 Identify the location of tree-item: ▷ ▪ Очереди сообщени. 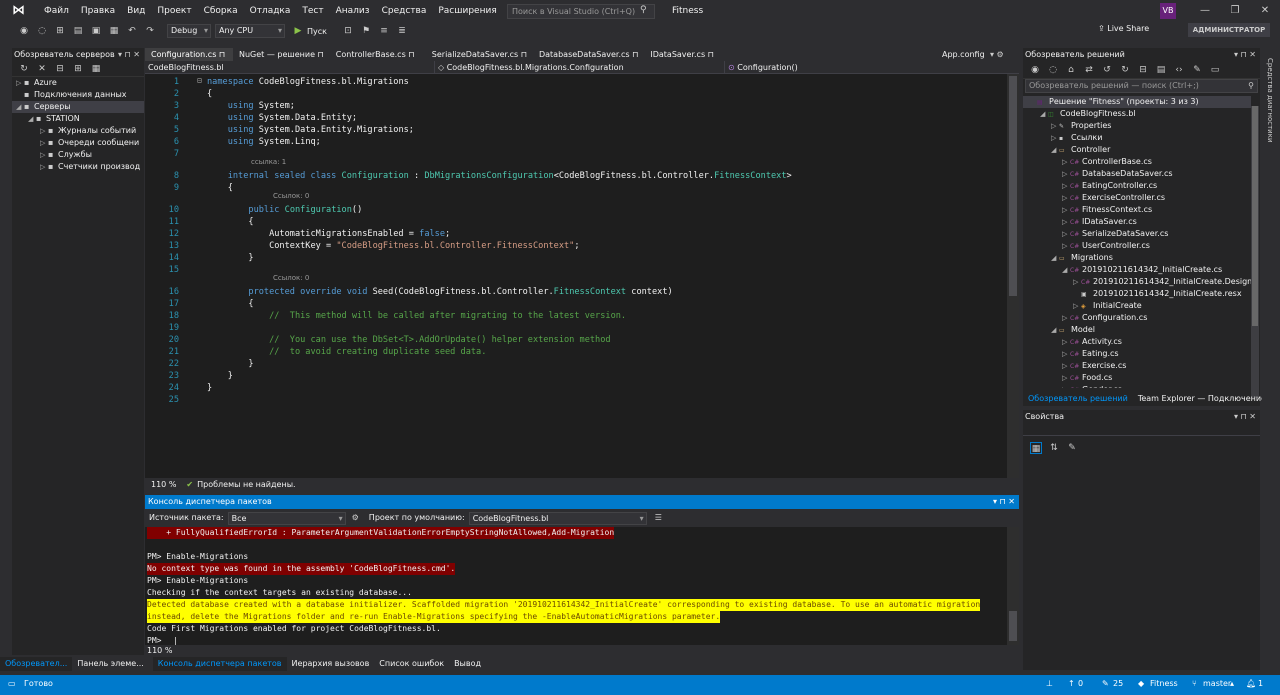
(78, 143).